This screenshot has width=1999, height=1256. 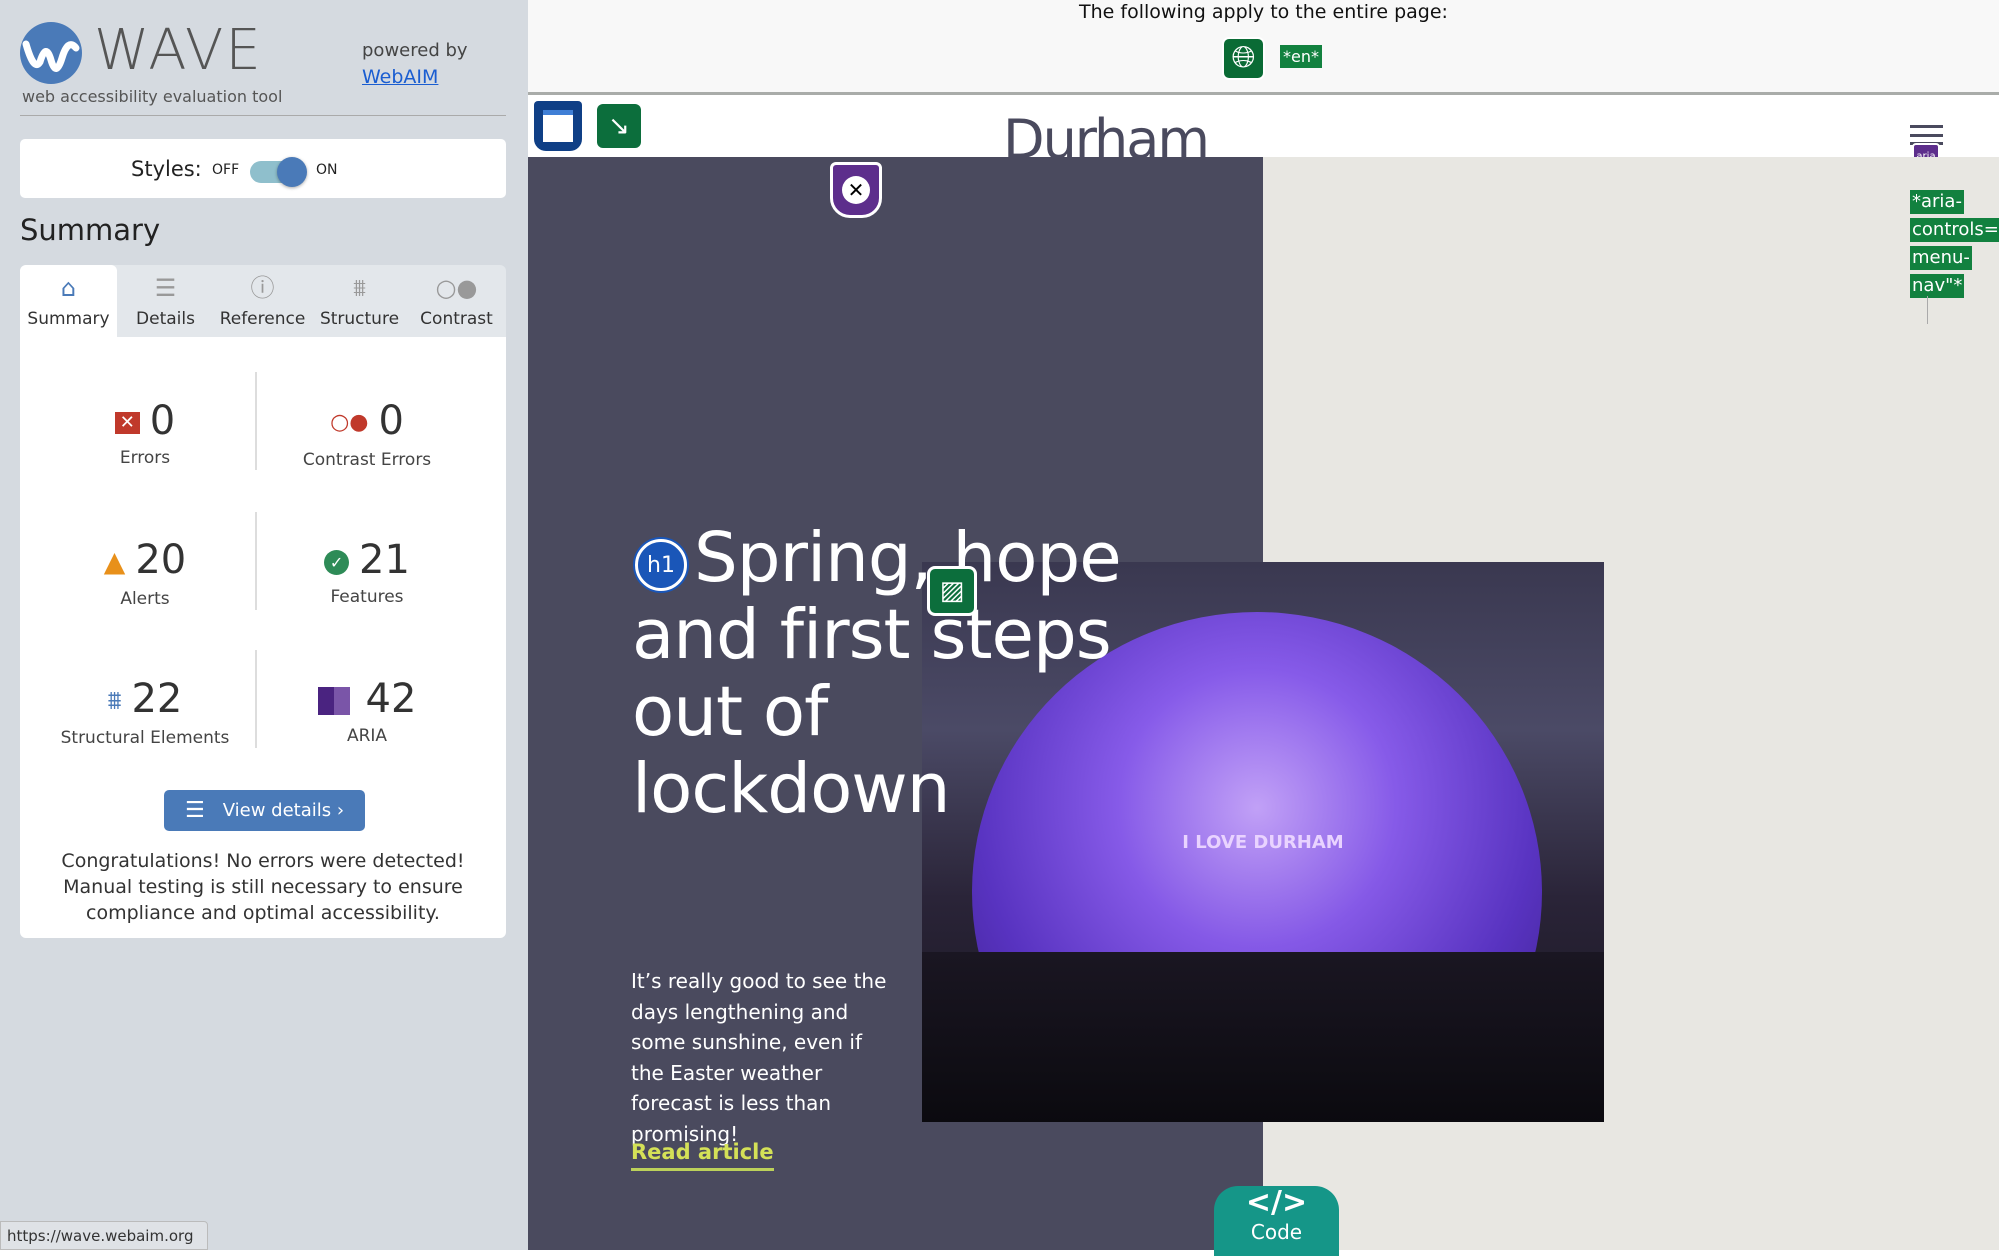 What do you see at coordinates (145, 738) in the screenshot?
I see `stat-label: Structural Elements` at bounding box center [145, 738].